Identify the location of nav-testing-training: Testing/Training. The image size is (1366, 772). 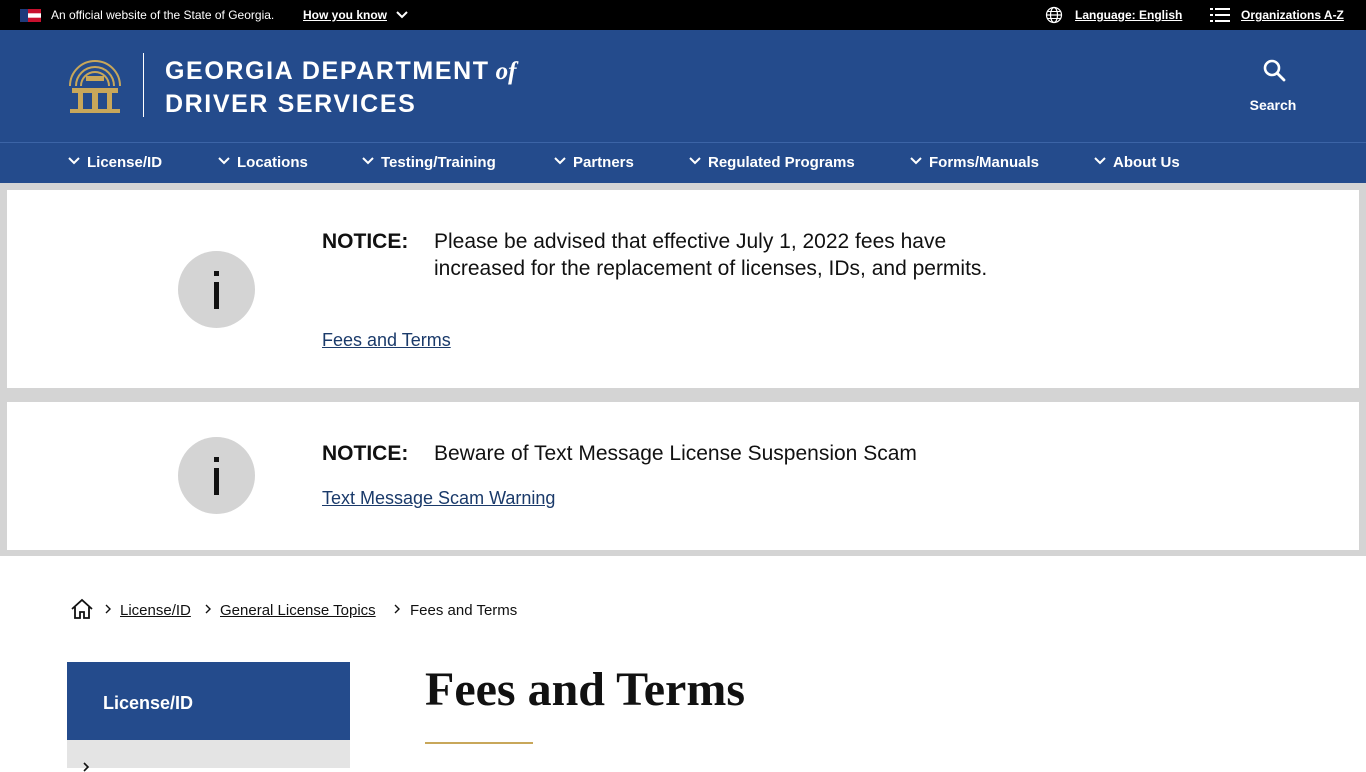
(429, 162).